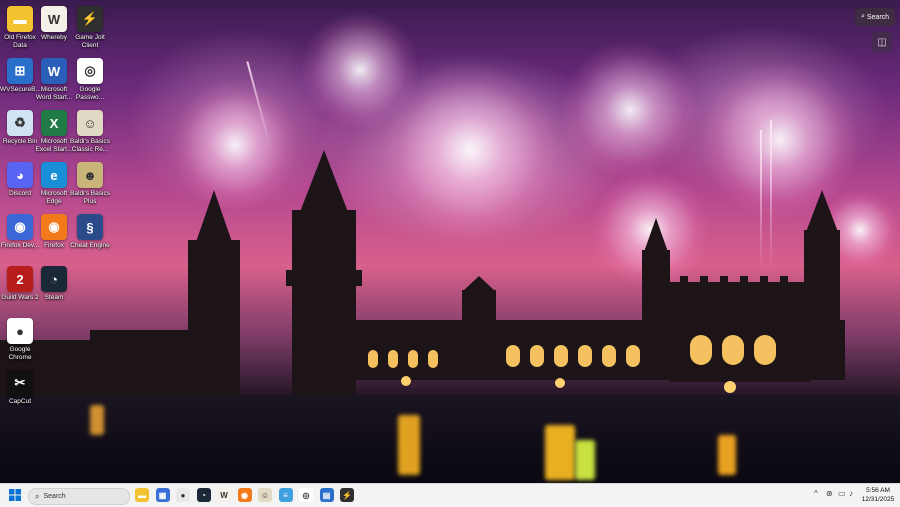 Image resolution: width=900 pixels, height=507 pixels. Describe the element at coordinates (829, 493) in the screenshot. I see `network-icon: ⊛` at that location.